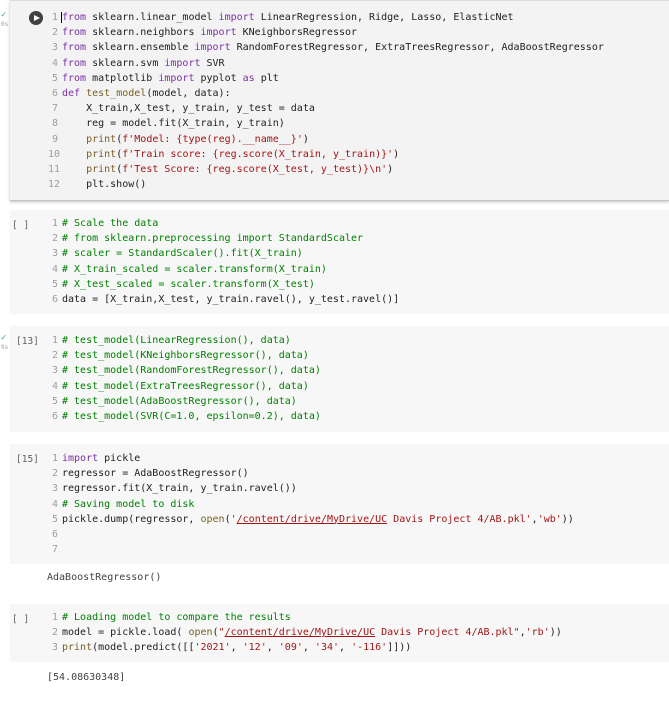 The height and width of the screenshot is (713, 669). What do you see at coordinates (180, 139) in the screenshot?
I see `code-line: 9 print(f'Model: {type(reg).__name__}')` at bounding box center [180, 139].